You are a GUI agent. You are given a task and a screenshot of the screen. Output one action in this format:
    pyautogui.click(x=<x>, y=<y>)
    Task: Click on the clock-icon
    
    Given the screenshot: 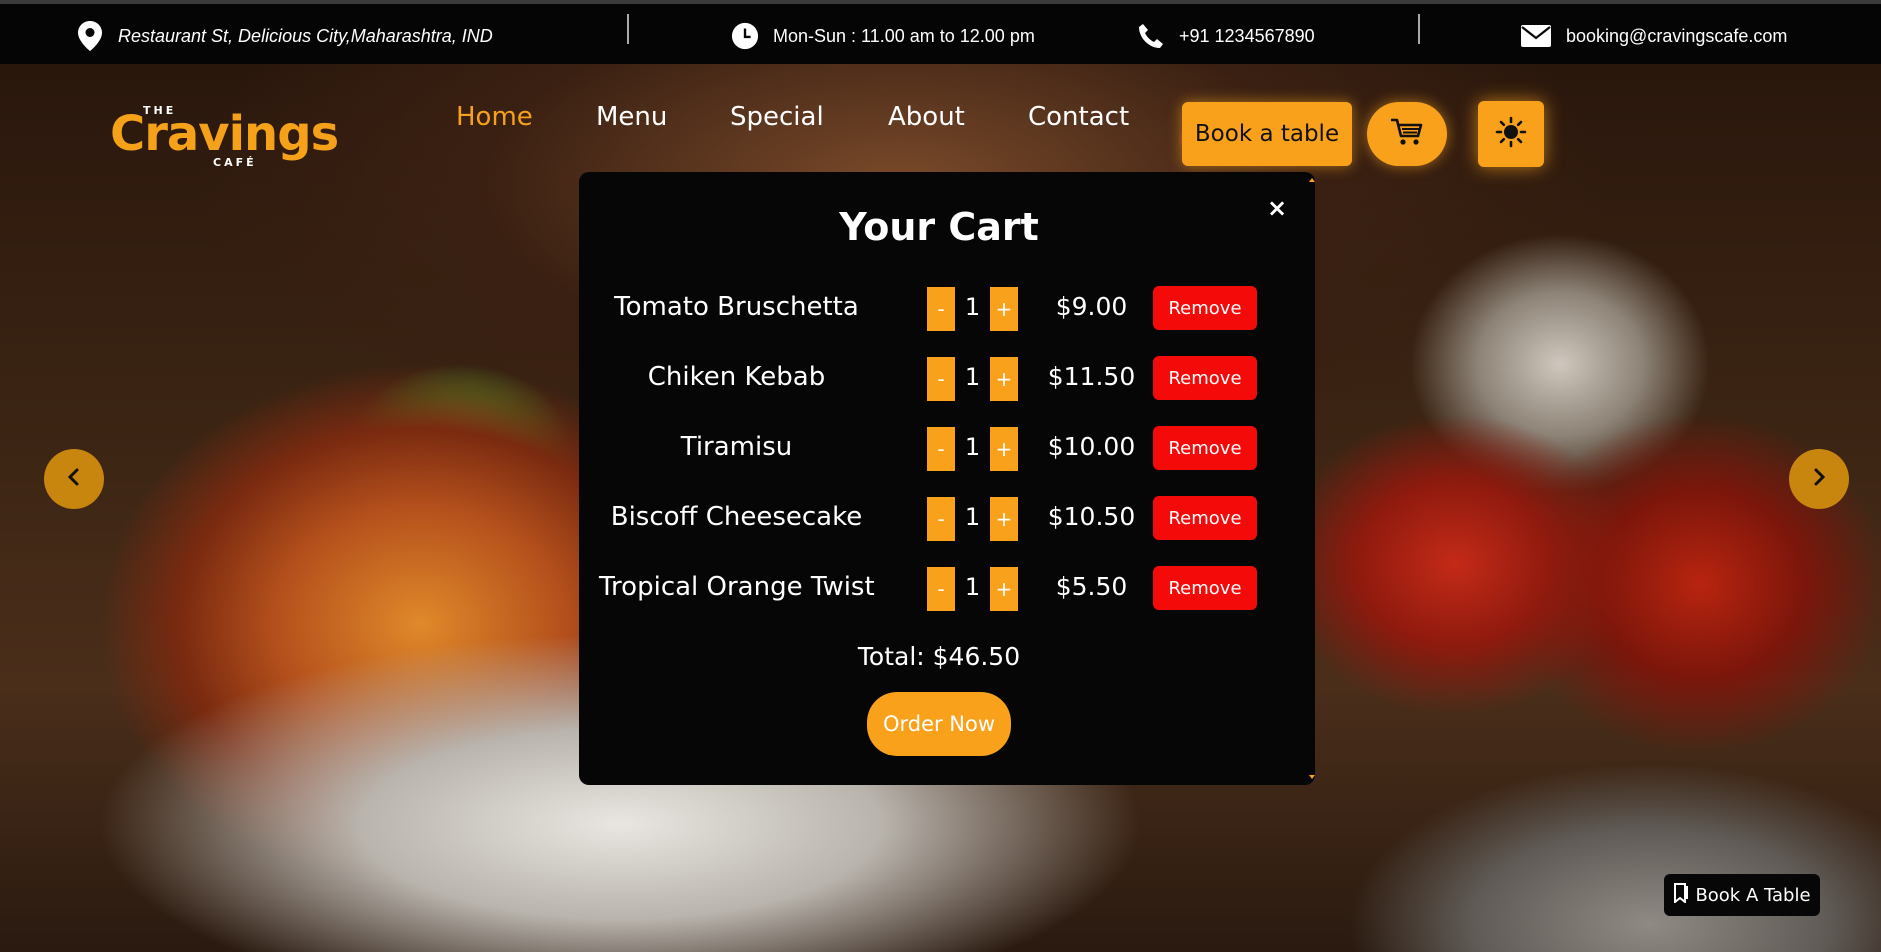 What is the action you would take?
    pyautogui.click(x=745, y=36)
    